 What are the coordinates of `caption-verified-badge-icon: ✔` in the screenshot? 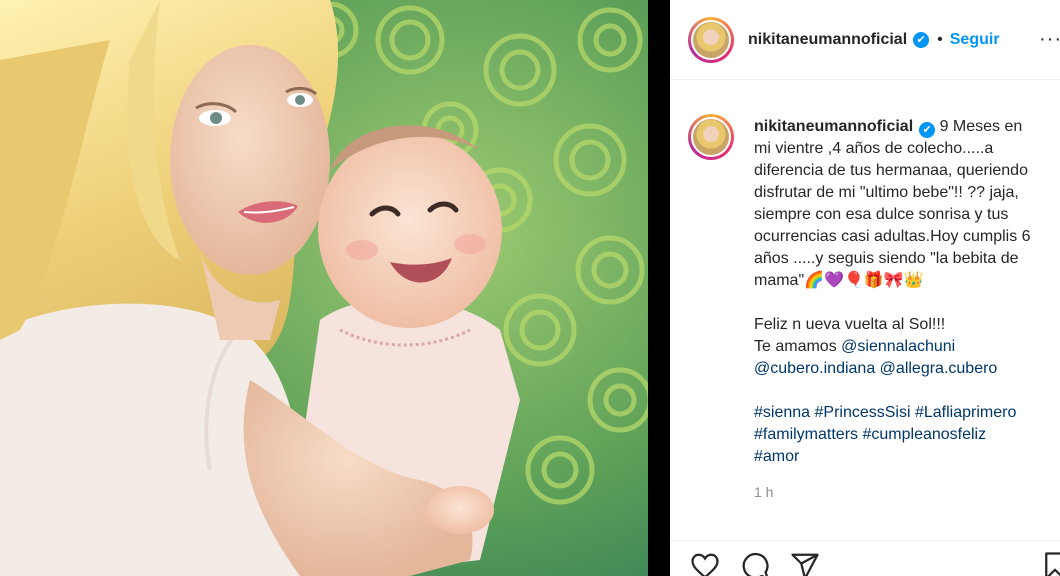 It's located at (927, 130).